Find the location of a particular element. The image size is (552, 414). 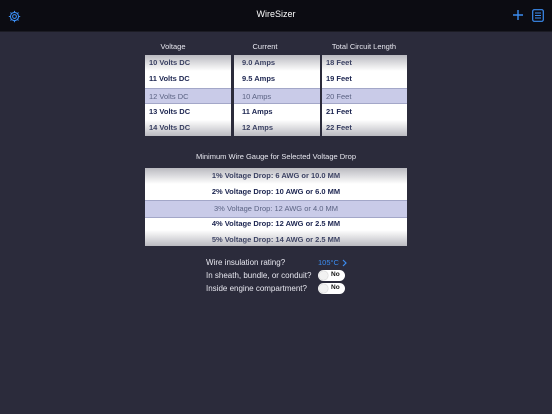

picker-item: 22 Feet is located at coordinates (364, 128).